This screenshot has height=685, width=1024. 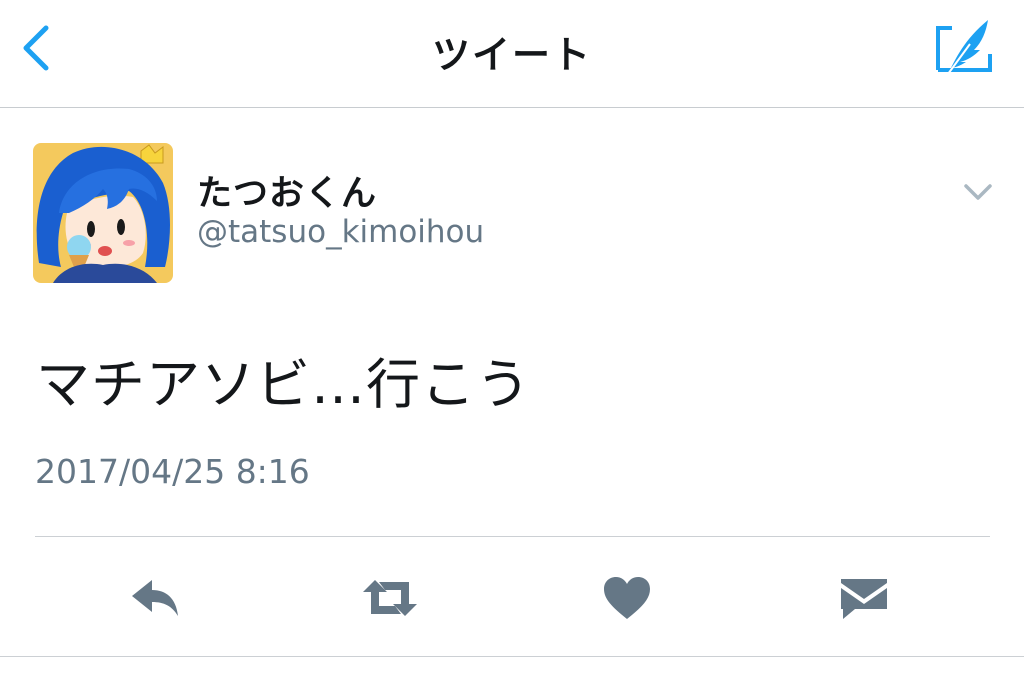 What do you see at coordinates (287, 190) in the screenshot?
I see `display-name: たつおくん` at bounding box center [287, 190].